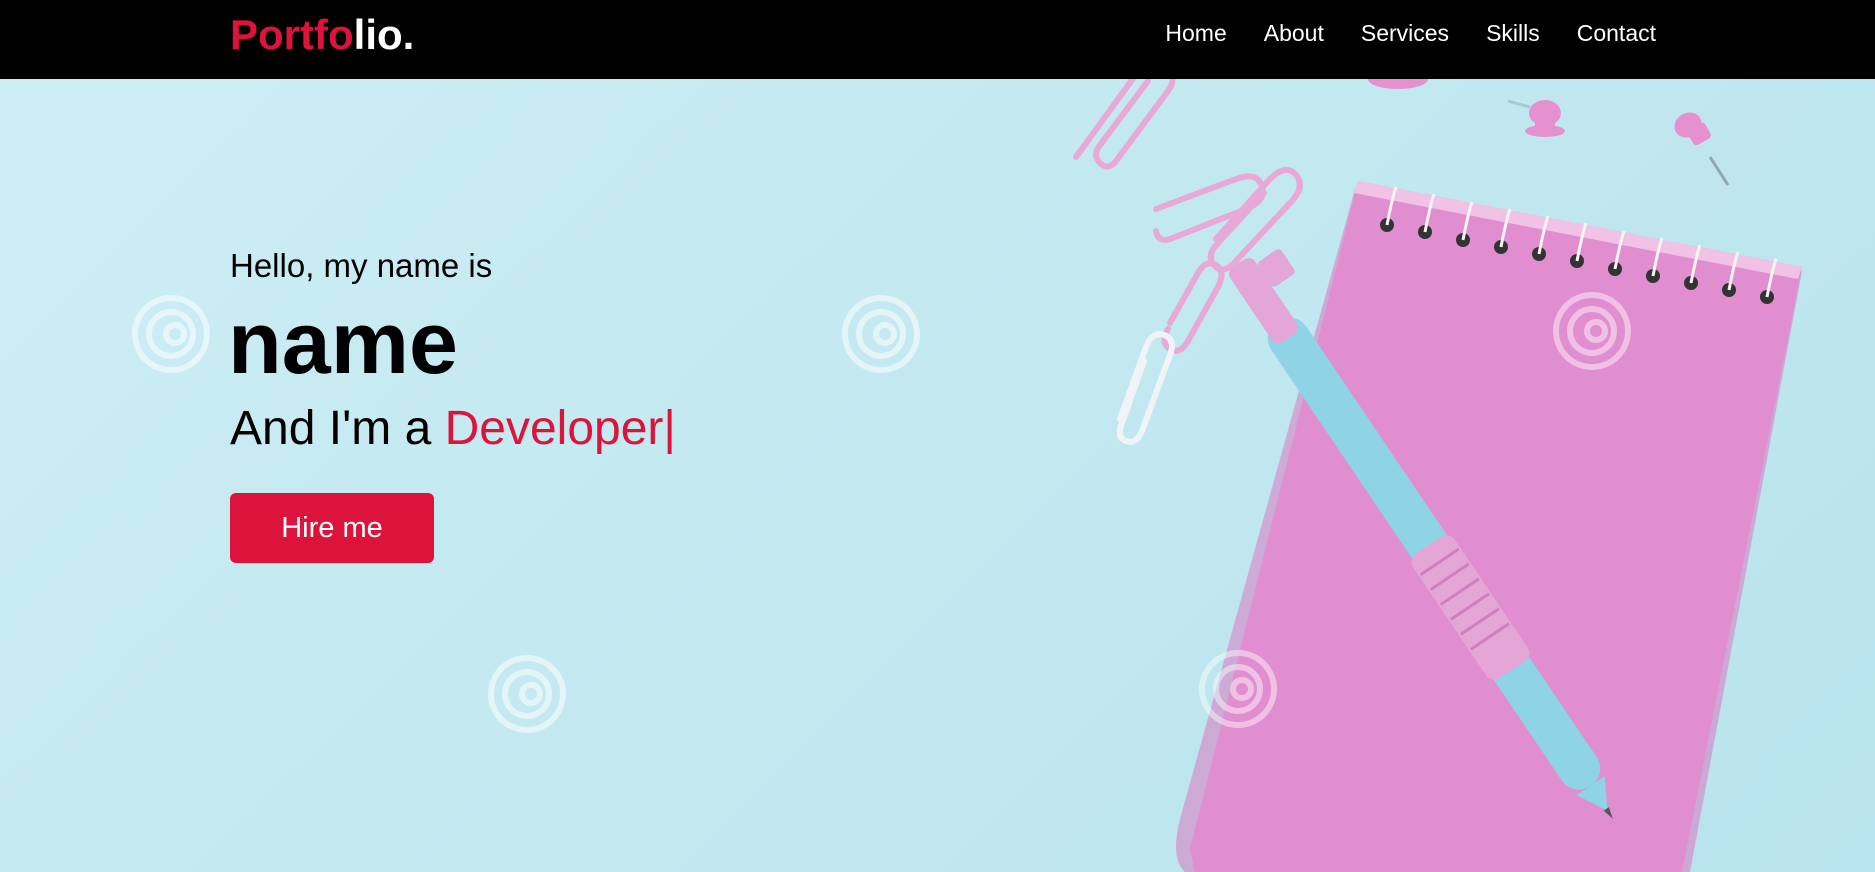 Image resolution: width=1875 pixels, height=872 pixels. What do you see at coordinates (292, 34) in the screenshot?
I see `logo-accent: Portfo` at bounding box center [292, 34].